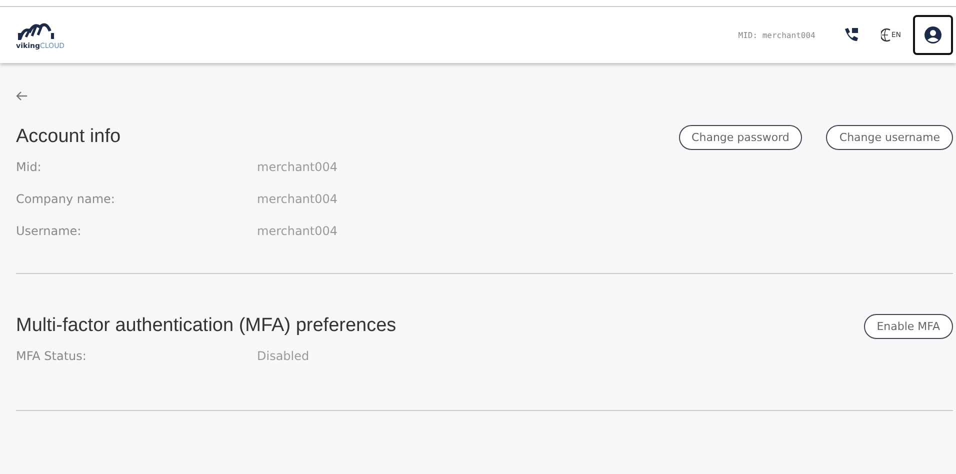 The width and height of the screenshot is (956, 474). I want to click on field-label: Username:, so click(49, 231).